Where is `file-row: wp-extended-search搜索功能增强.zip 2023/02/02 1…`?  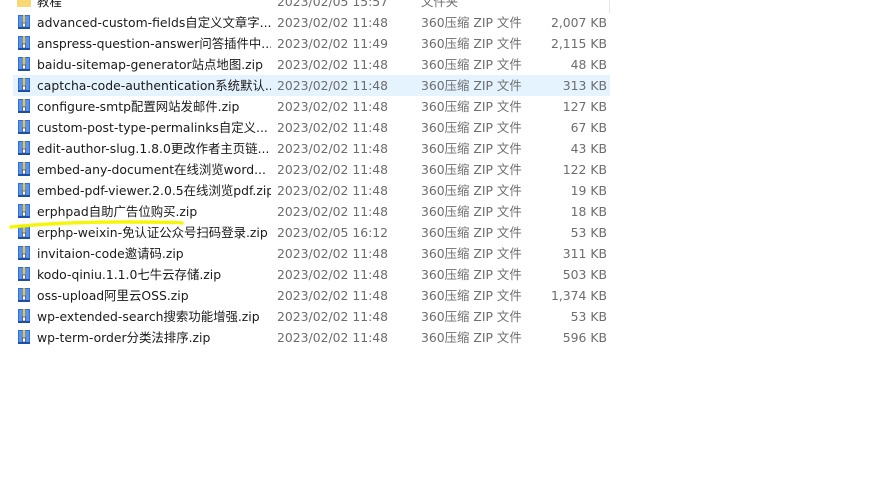 file-row: wp-extended-search搜索功能增强.zip 2023/02/02 1… is located at coordinates (311, 316).